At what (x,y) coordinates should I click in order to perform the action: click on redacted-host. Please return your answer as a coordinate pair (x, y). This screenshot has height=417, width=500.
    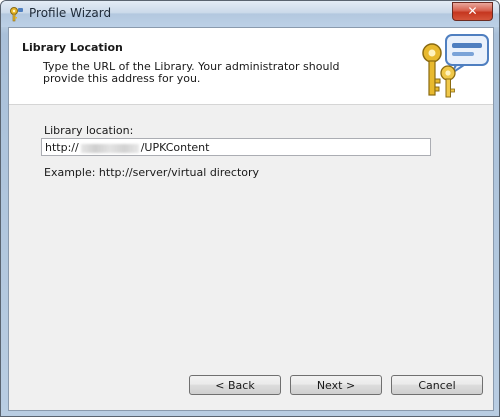
    Looking at the image, I should click on (109, 148).